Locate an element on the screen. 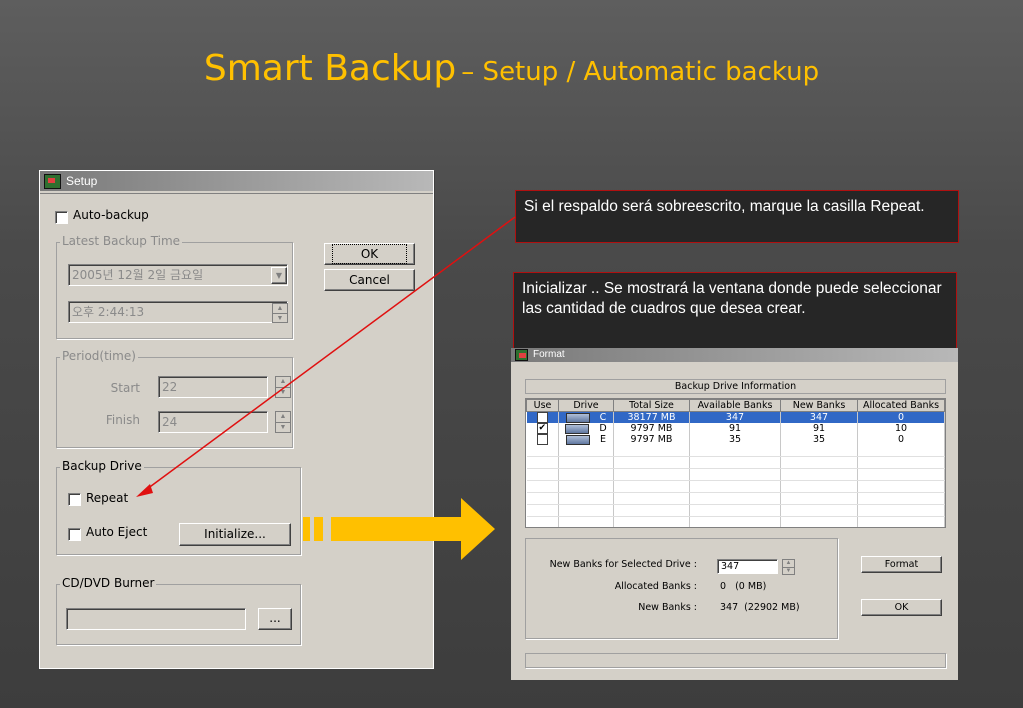  format-title: Format is located at coordinates (549, 354).